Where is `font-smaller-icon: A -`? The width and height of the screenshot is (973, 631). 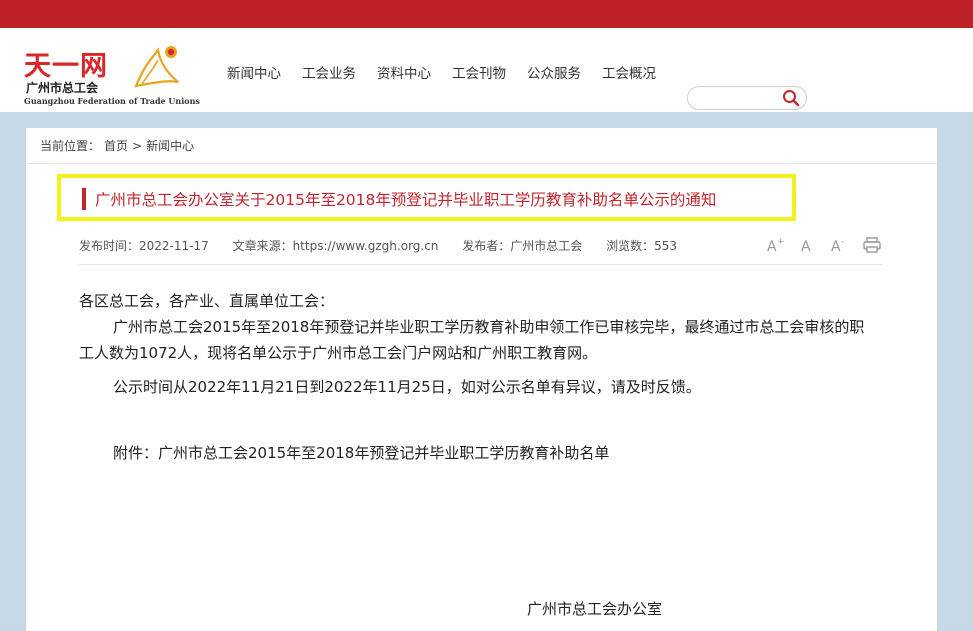
font-smaller-icon: A - is located at coordinates (840, 245).